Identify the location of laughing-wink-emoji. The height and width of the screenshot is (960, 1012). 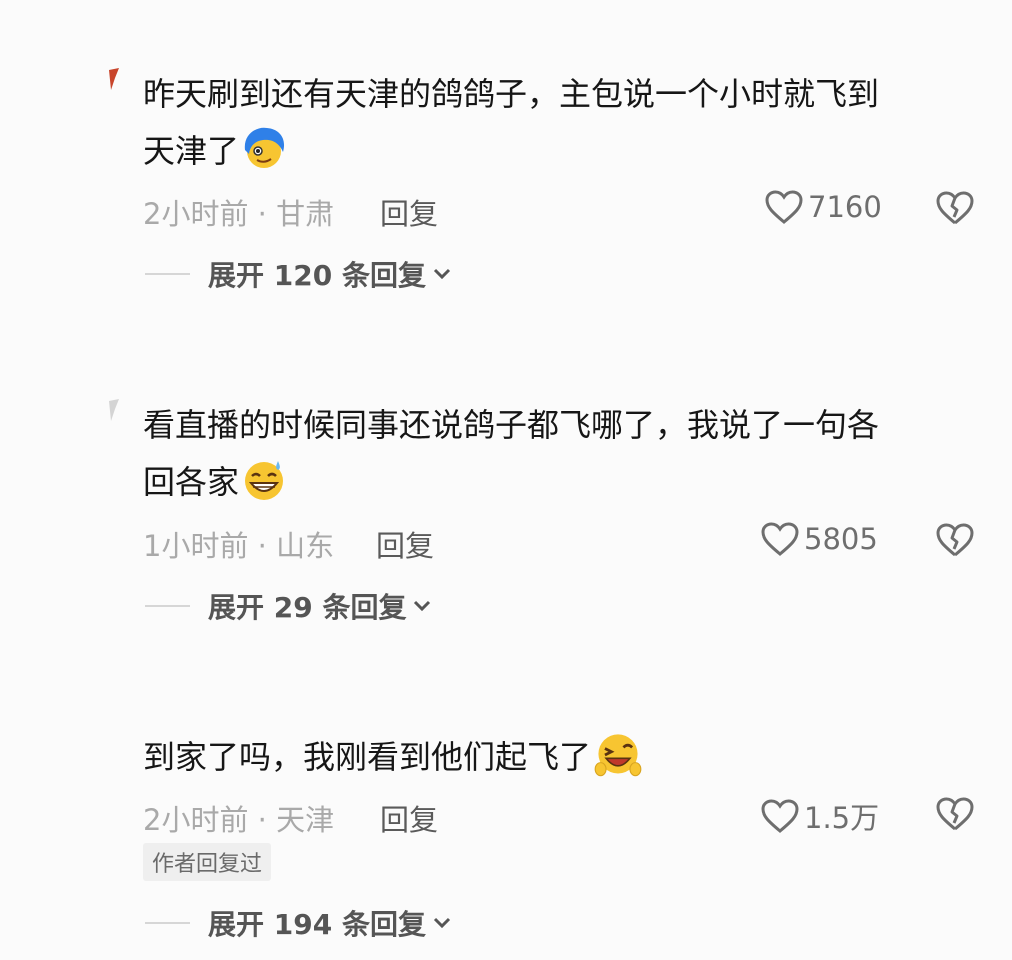
(618, 755).